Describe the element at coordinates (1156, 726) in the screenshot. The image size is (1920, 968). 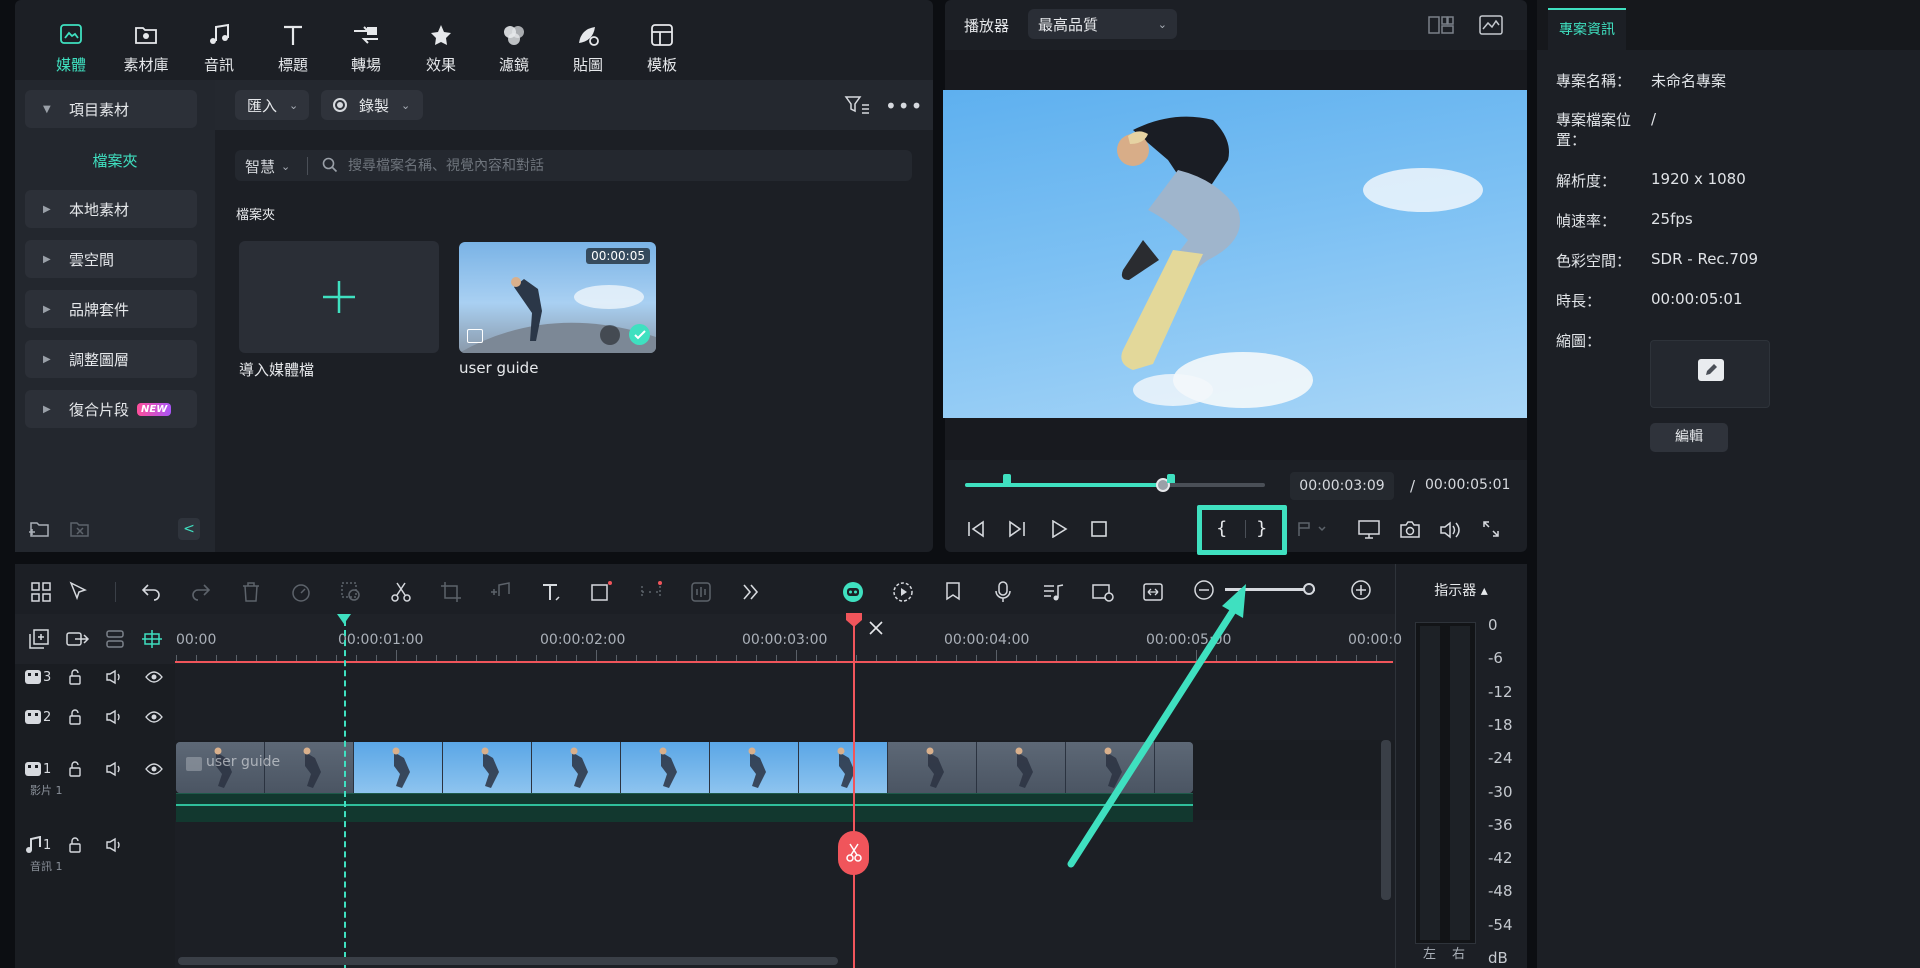
I see `annotation-arrow` at that location.